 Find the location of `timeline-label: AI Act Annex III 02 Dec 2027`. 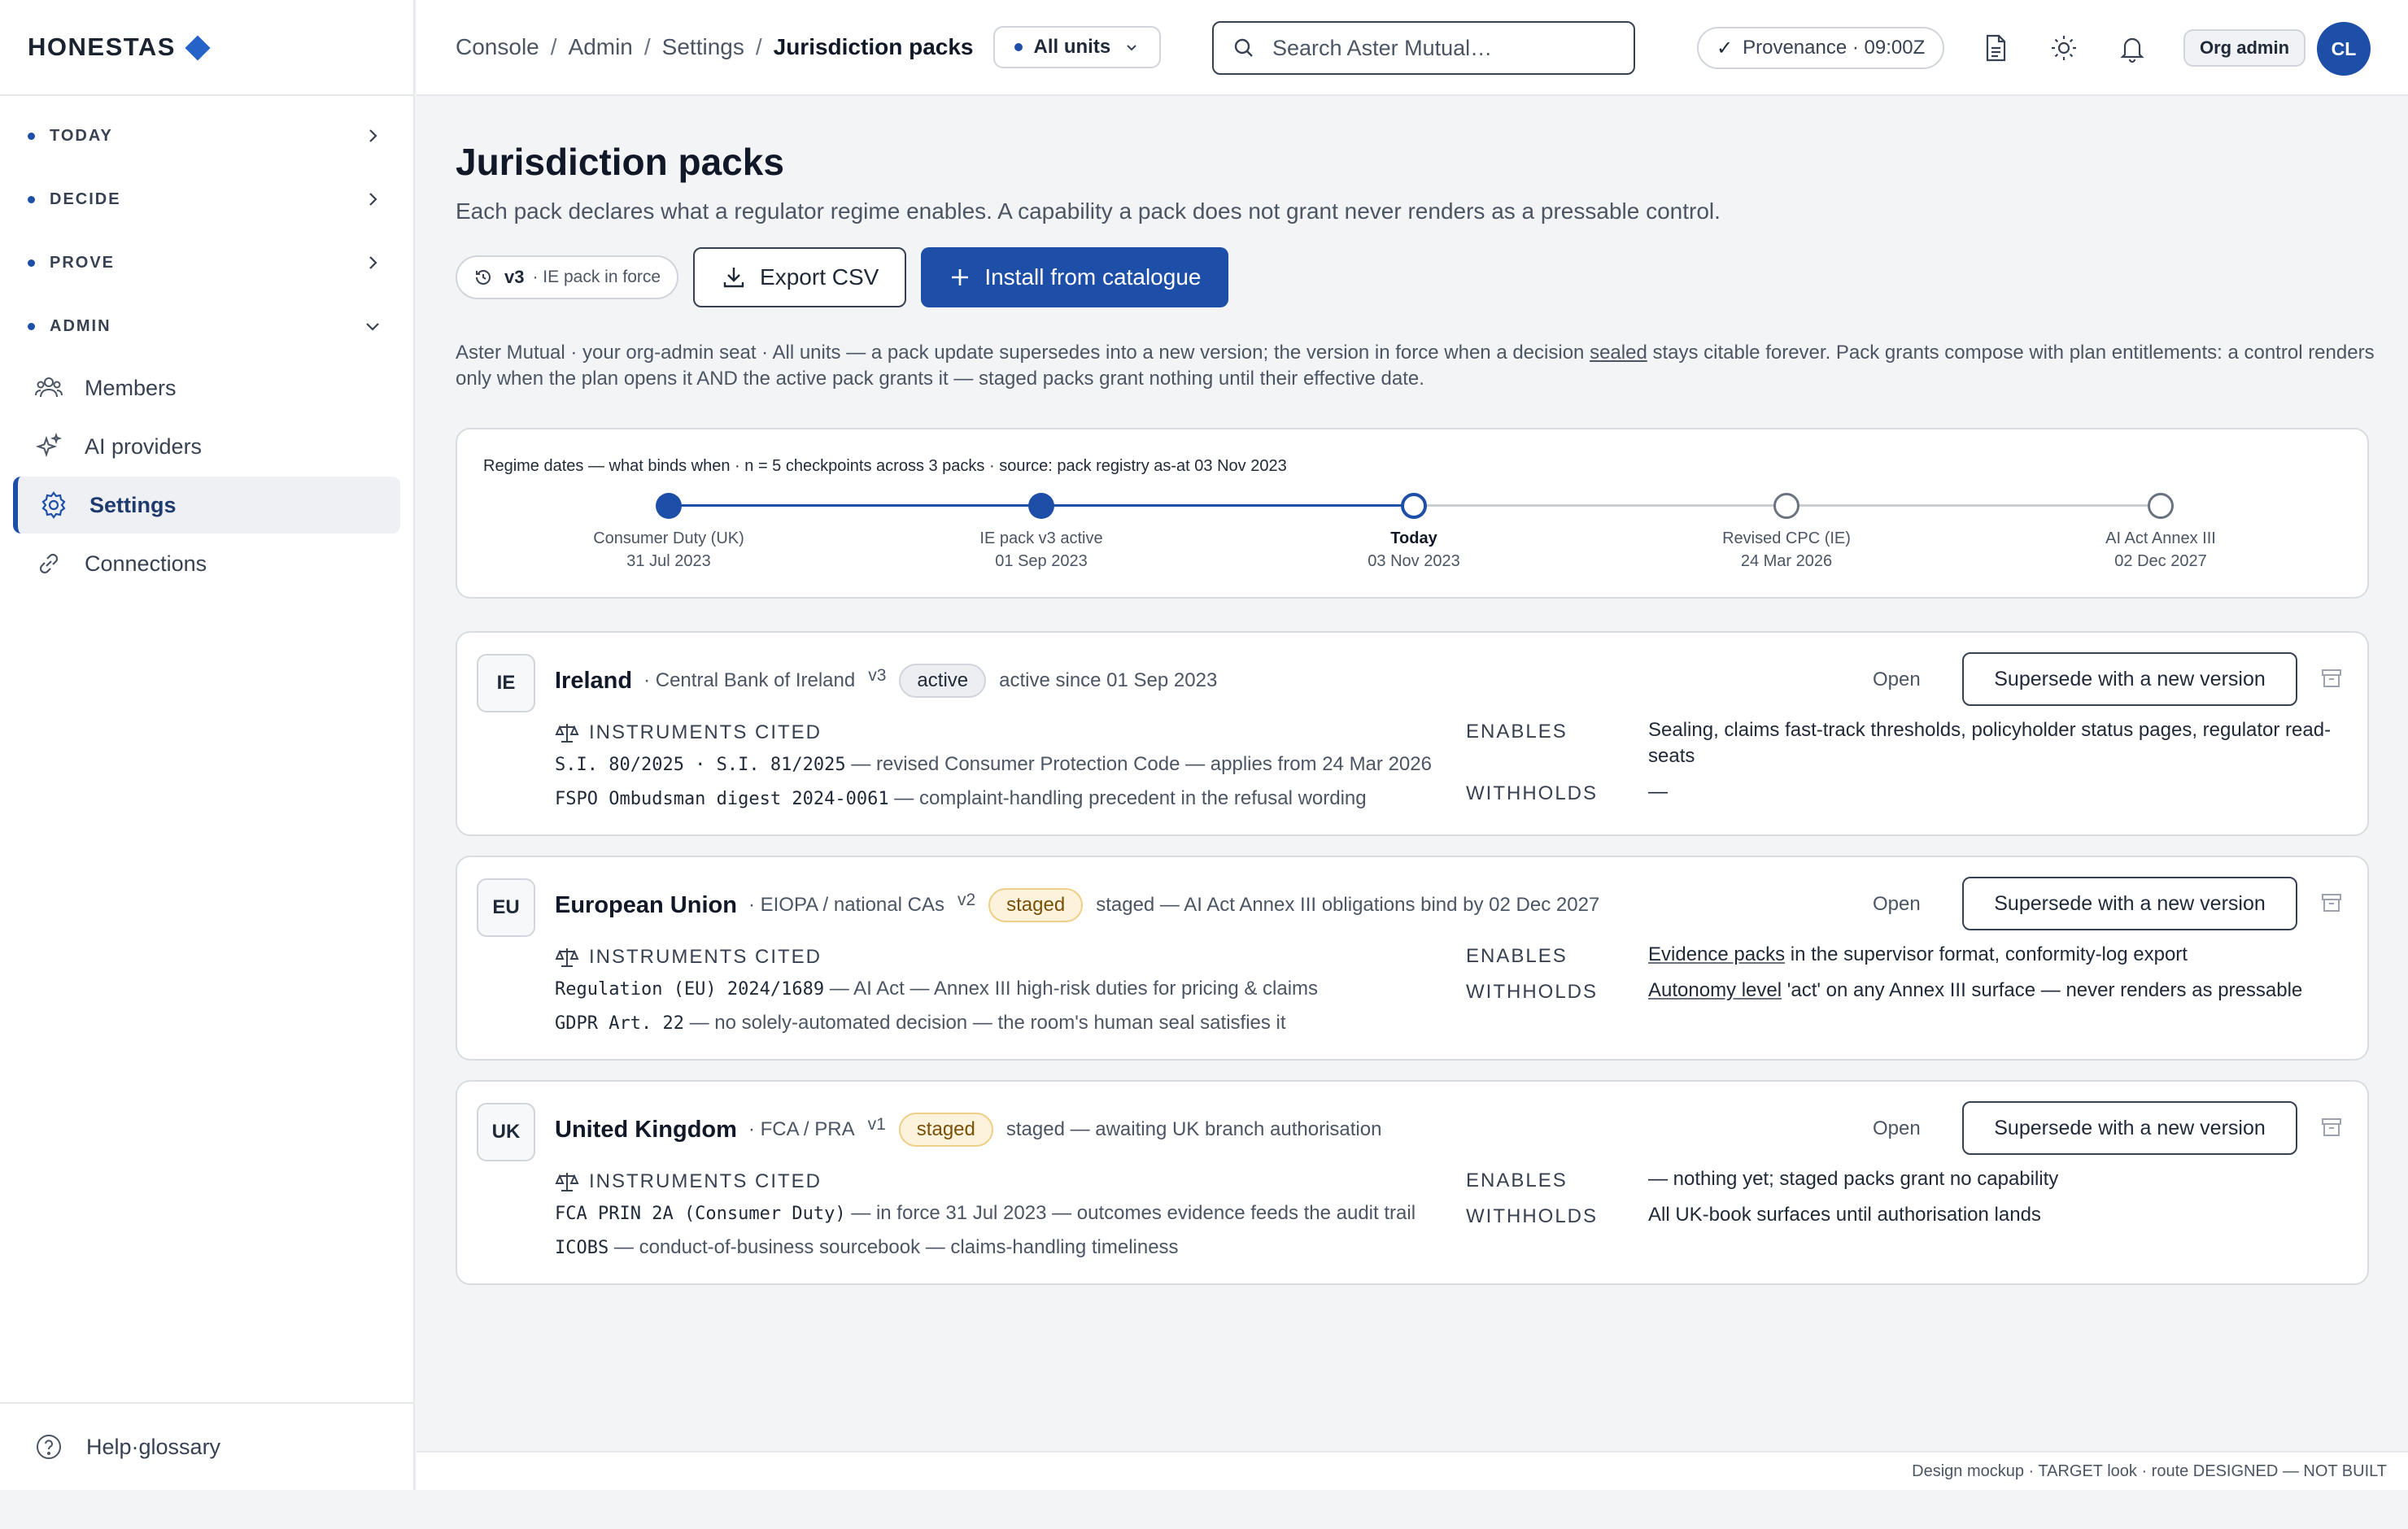

timeline-label: AI Act Annex III 02 Dec 2027 is located at coordinates (2161, 549).